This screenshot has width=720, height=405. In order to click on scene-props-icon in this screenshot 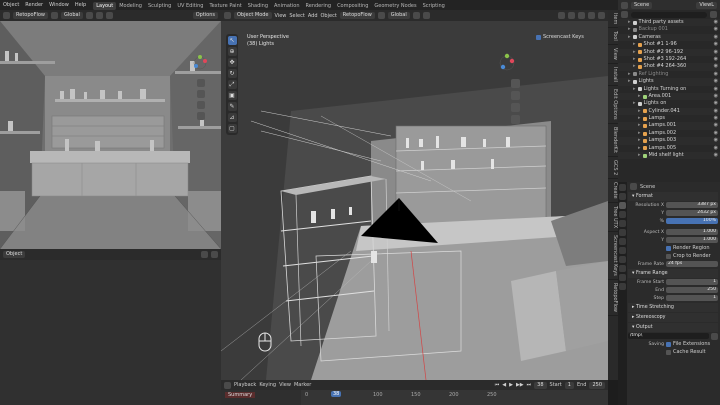, I will do `click(622, 223)`.